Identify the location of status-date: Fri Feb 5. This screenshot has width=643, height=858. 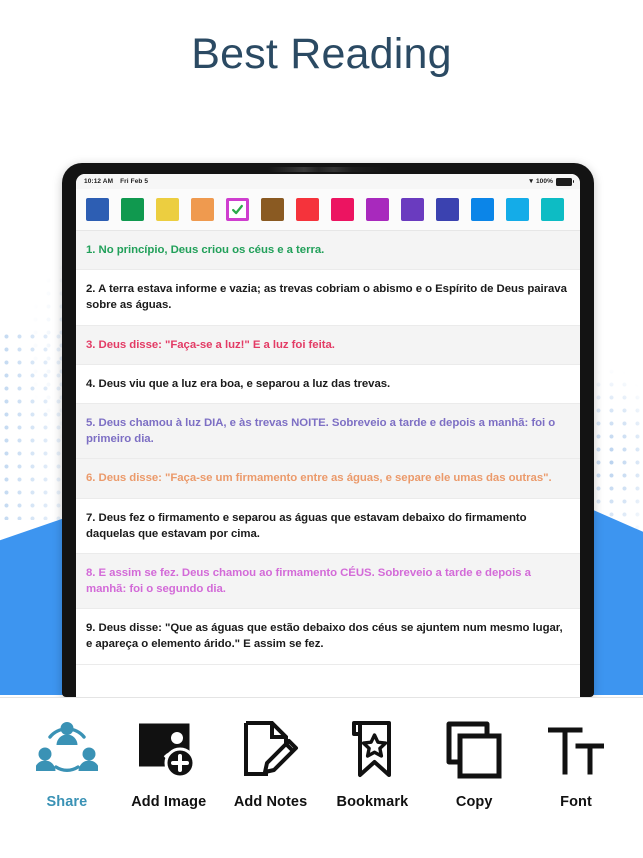
(134, 181).